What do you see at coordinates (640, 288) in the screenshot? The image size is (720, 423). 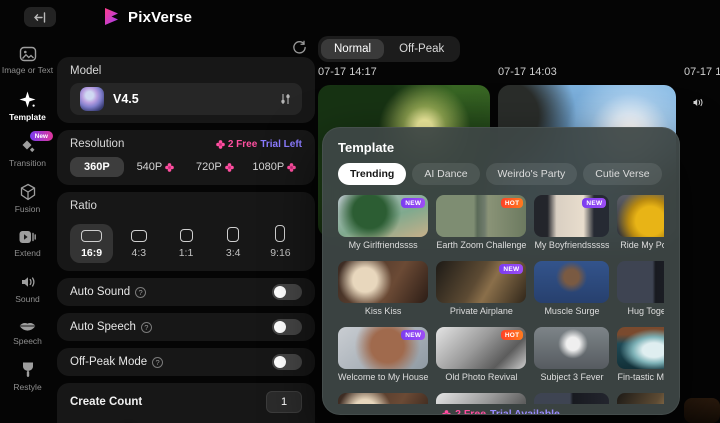 I see `template-card: HOT Hug Together` at bounding box center [640, 288].